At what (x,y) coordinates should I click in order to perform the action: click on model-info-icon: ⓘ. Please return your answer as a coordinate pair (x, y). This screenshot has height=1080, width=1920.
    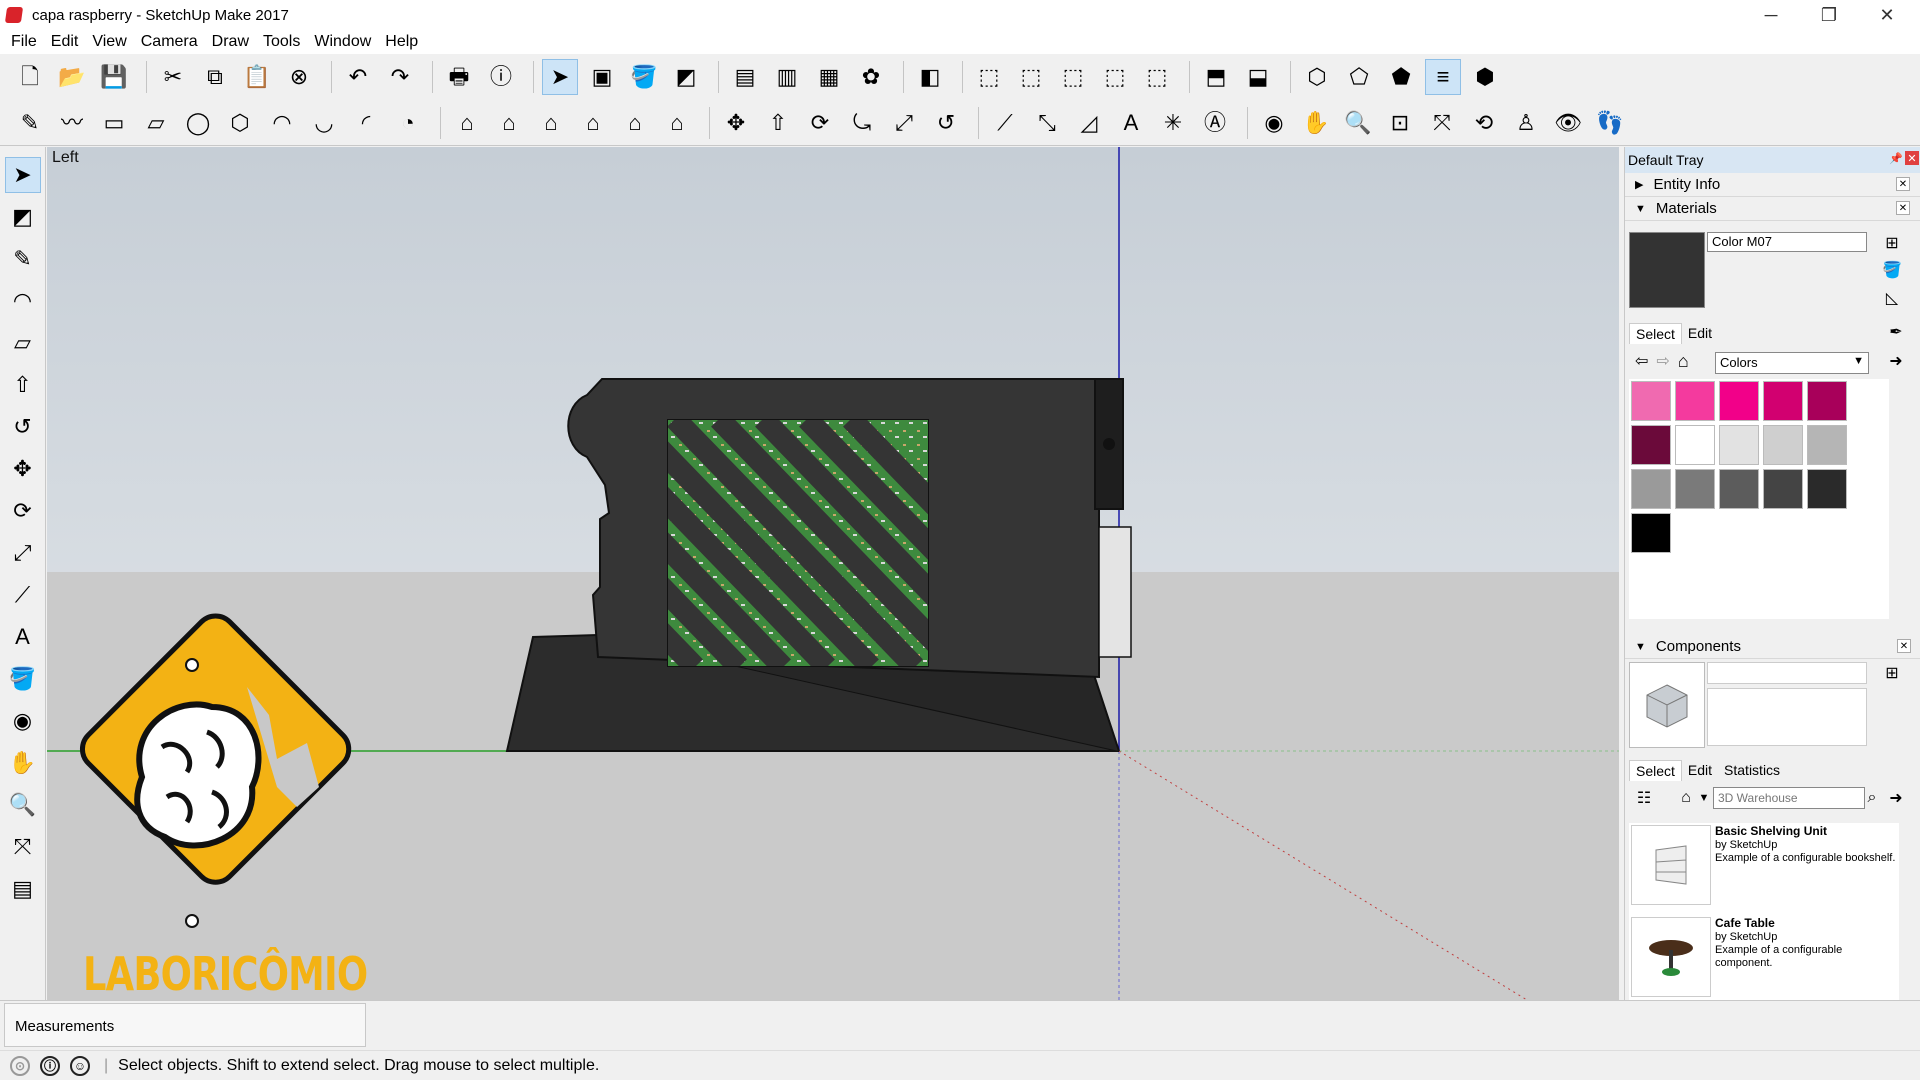
    Looking at the image, I should click on (501, 77).